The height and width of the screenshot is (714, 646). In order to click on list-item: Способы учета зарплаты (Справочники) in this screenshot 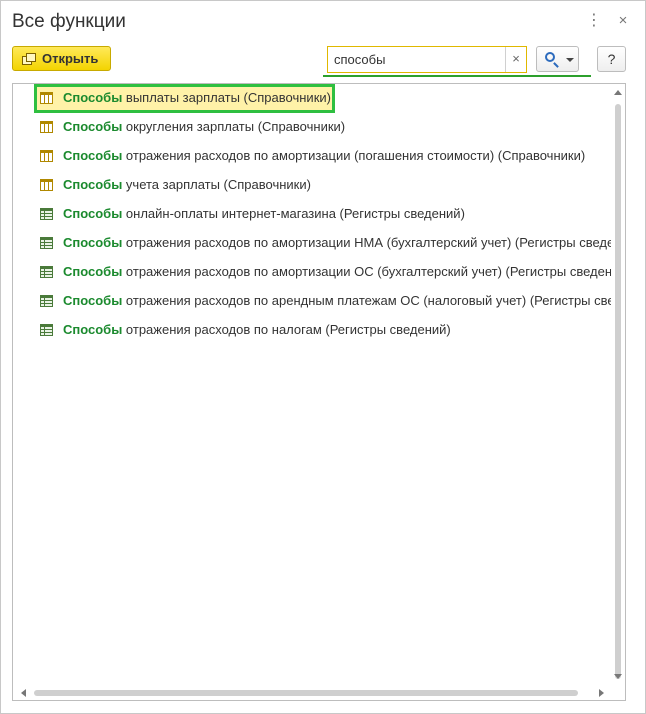, I will do `click(312, 185)`.